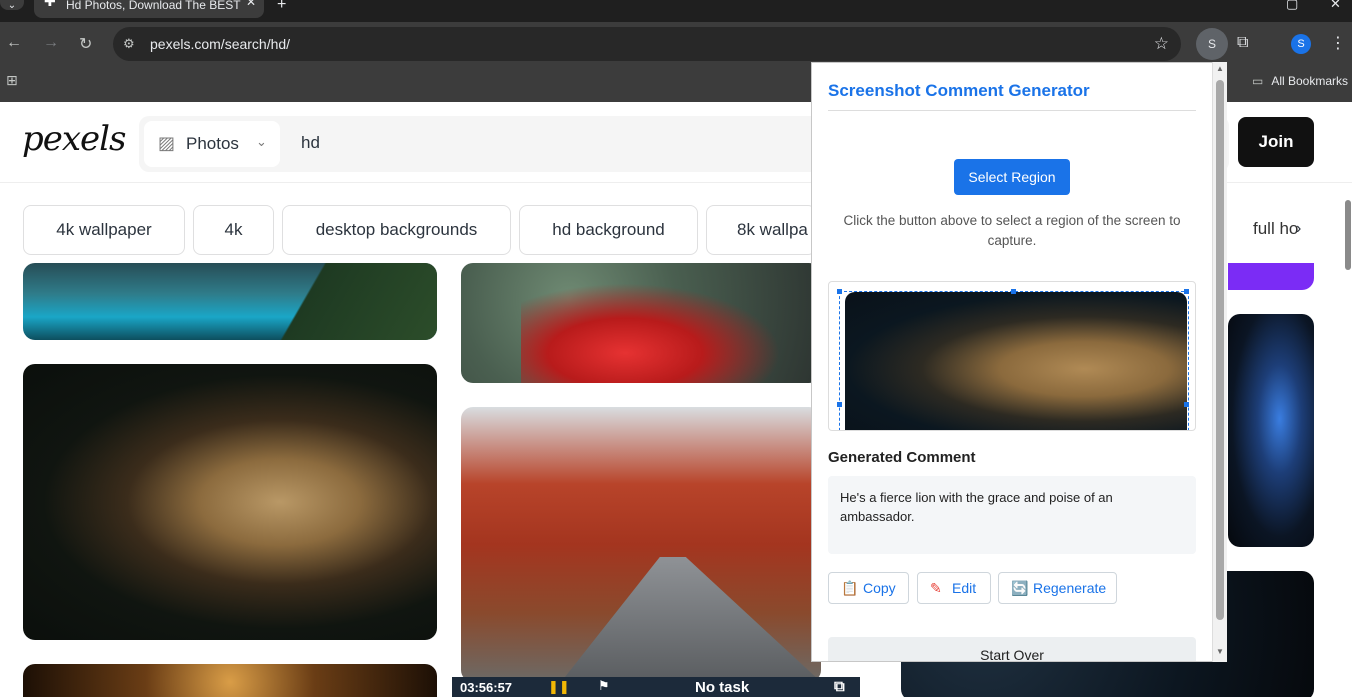  I want to click on media-type-dropdown: ▨ Photos ⌄, so click(212, 144).